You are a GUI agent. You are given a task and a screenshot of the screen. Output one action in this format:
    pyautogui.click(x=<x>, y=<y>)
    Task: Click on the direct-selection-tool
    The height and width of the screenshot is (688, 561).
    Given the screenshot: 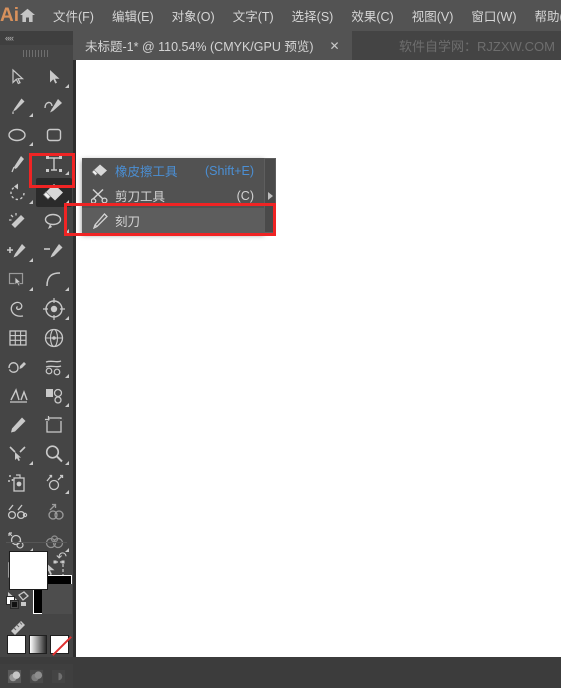 What is the action you would take?
    pyautogui.click(x=54, y=76)
    